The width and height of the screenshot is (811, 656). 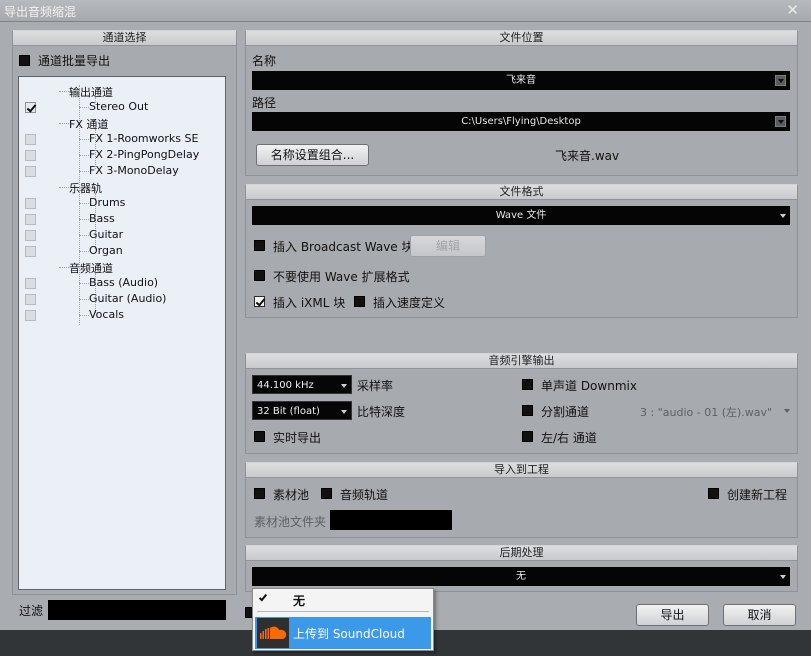 What do you see at coordinates (343, 600) in the screenshot?
I see `menu-item-none: 无` at bounding box center [343, 600].